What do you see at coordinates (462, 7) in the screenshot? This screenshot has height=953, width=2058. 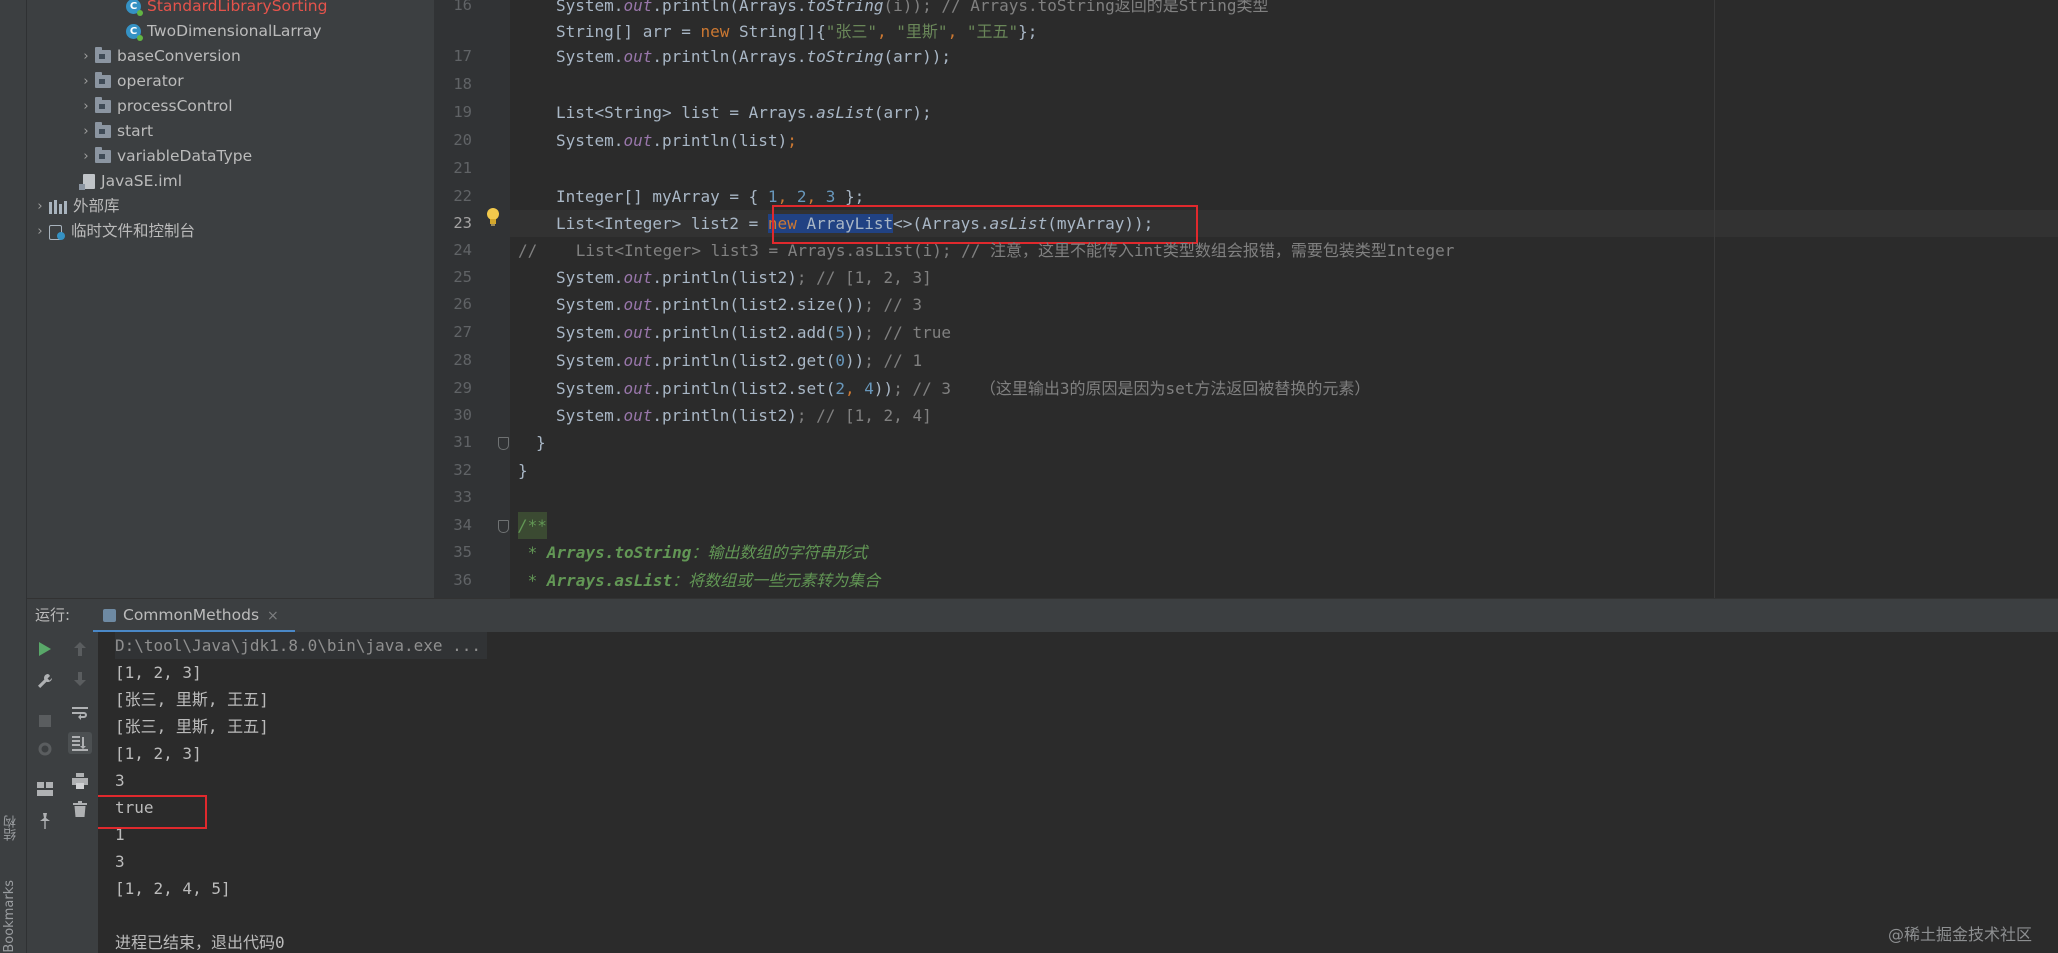 I see `line-number: 16` at bounding box center [462, 7].